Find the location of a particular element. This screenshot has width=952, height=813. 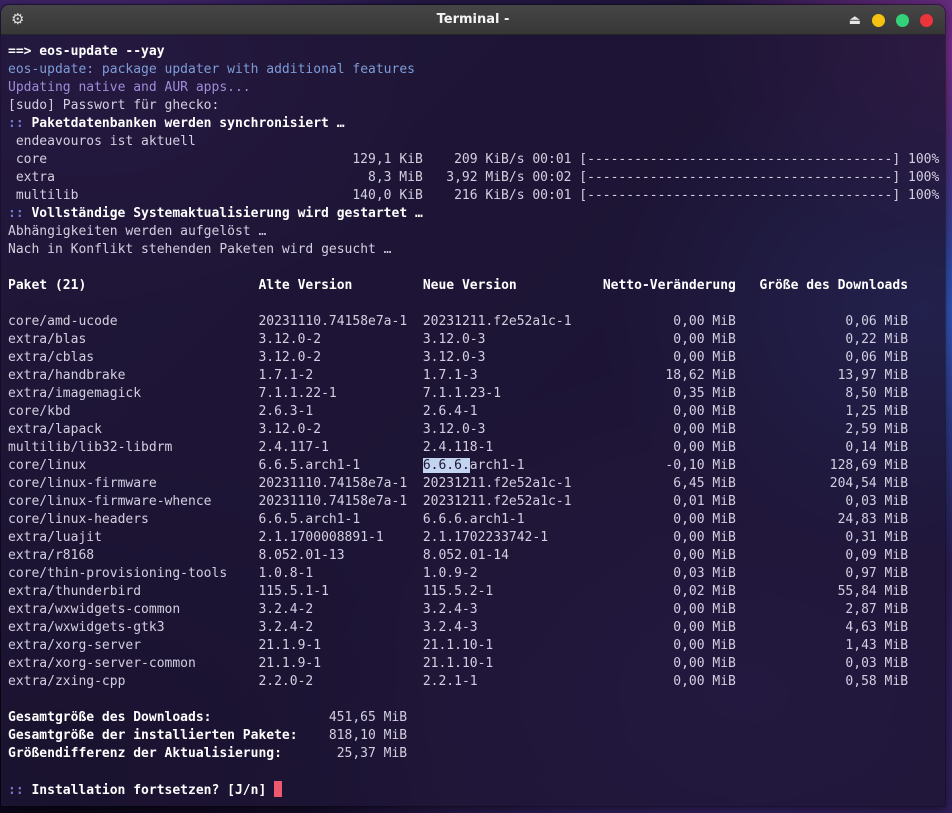

download-speed: 216 KiB/s is located at coordinates (489, 195).